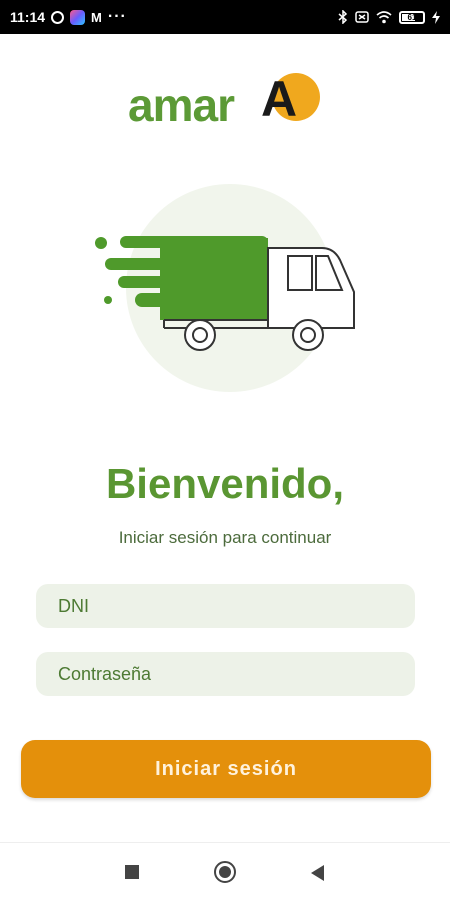  I want to click on battery-level: 61, so click(412, 17).